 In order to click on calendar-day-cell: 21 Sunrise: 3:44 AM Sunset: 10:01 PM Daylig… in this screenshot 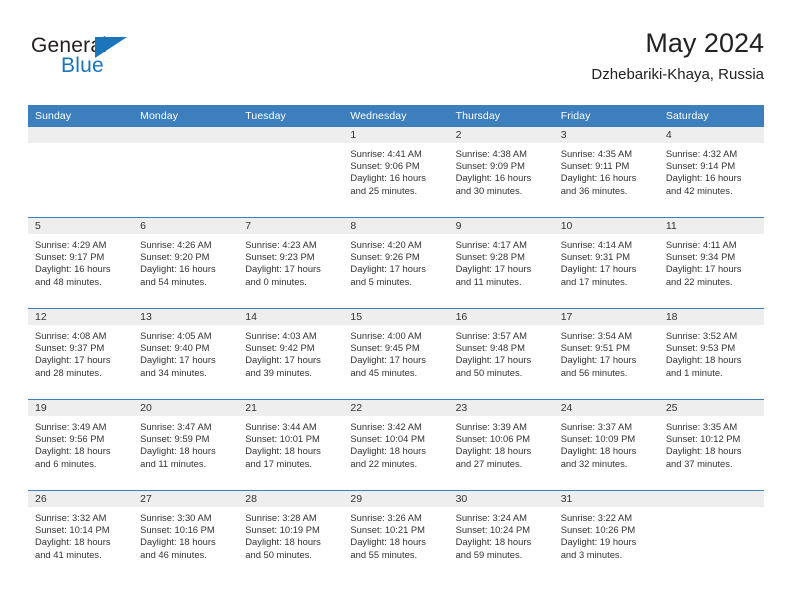, I will do `click(291, 445)`.